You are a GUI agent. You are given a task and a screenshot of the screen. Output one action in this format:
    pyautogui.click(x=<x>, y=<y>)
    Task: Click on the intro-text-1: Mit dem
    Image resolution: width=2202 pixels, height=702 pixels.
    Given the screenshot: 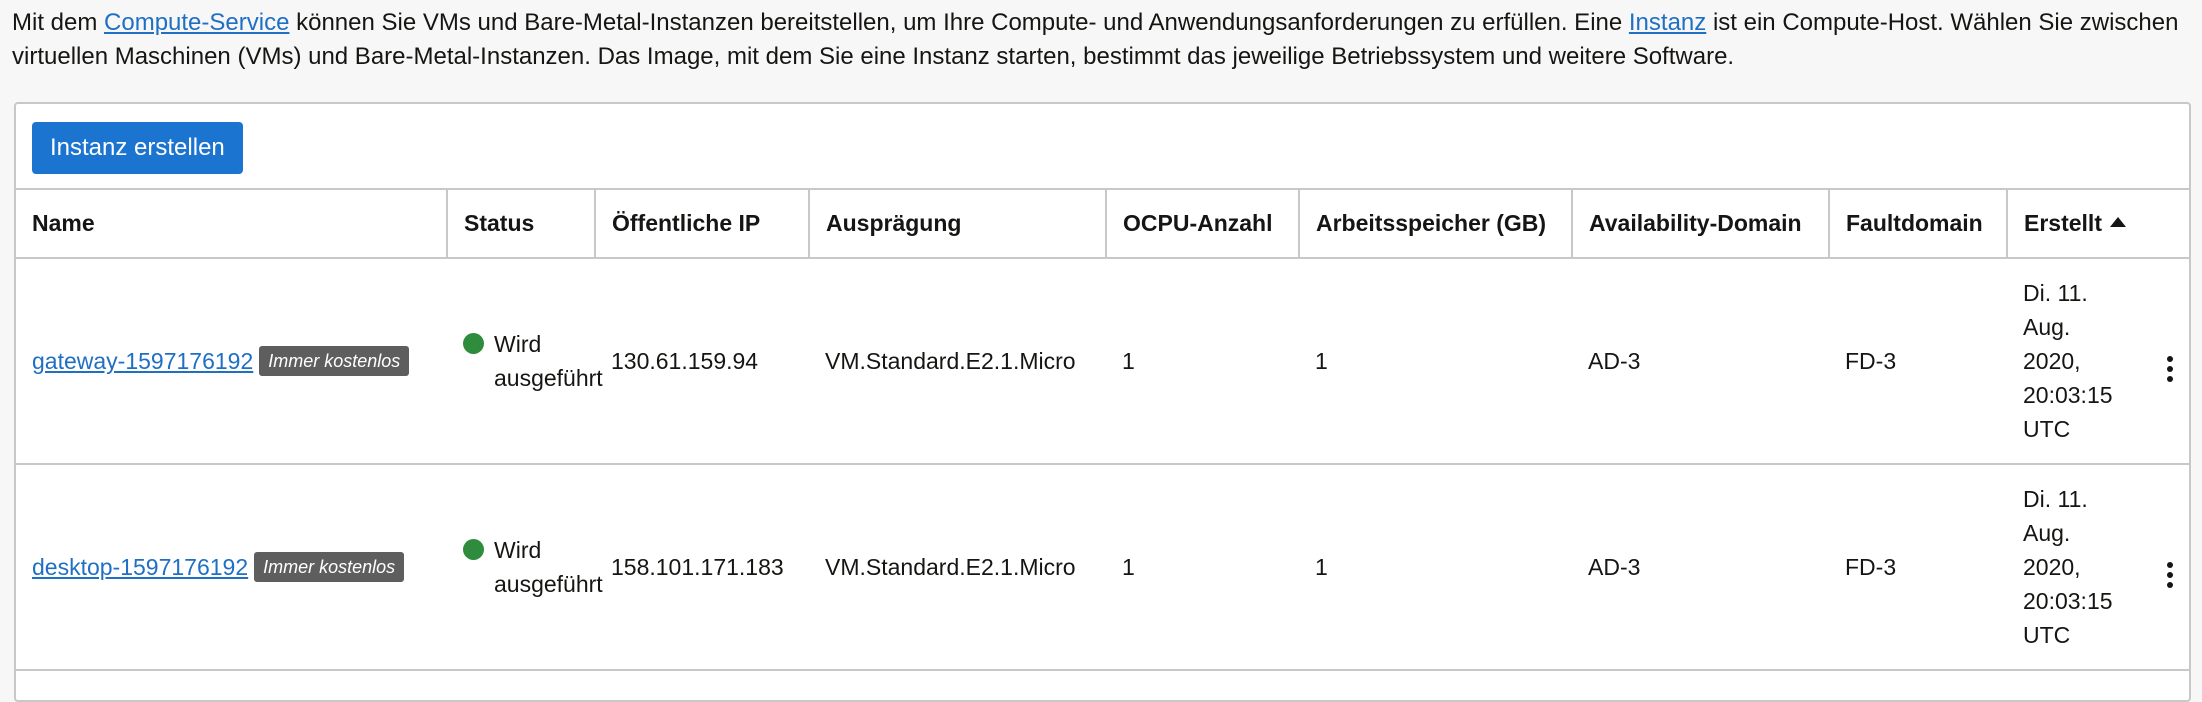 What is the action you would take?
    pyautogui.click(x=58, y=22)
    